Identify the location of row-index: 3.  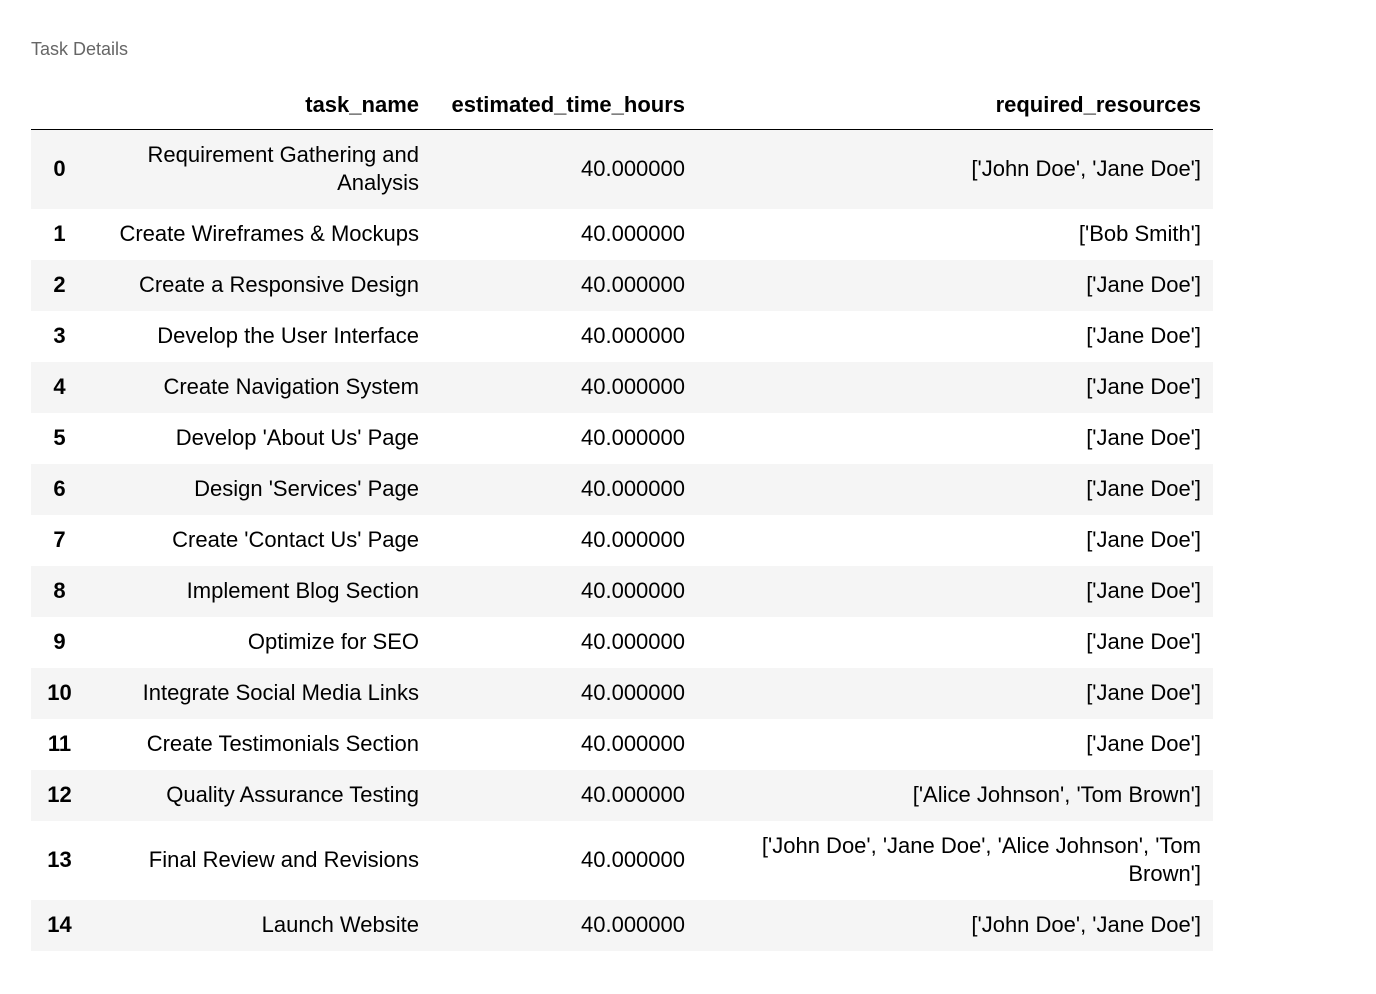
(59, 335).